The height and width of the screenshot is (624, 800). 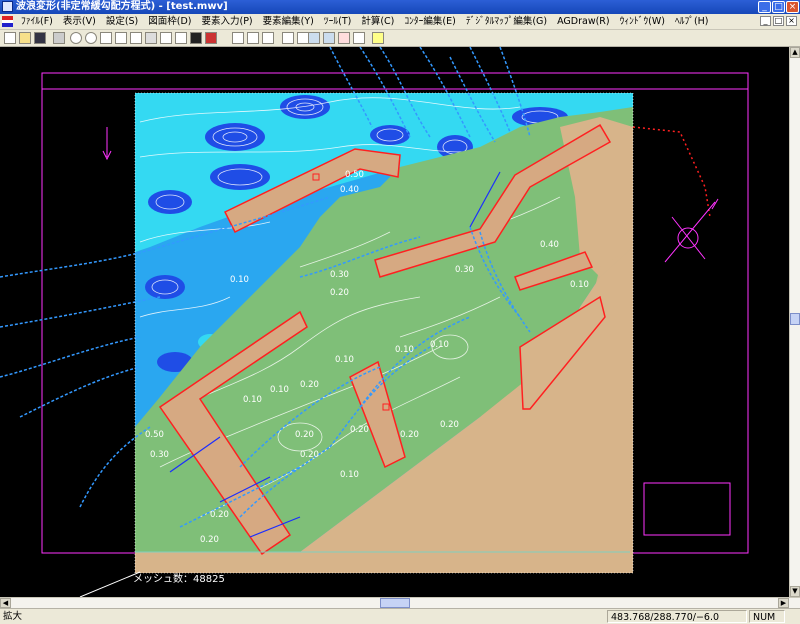 I want to click on node-icon, so click(x=268, y=38).